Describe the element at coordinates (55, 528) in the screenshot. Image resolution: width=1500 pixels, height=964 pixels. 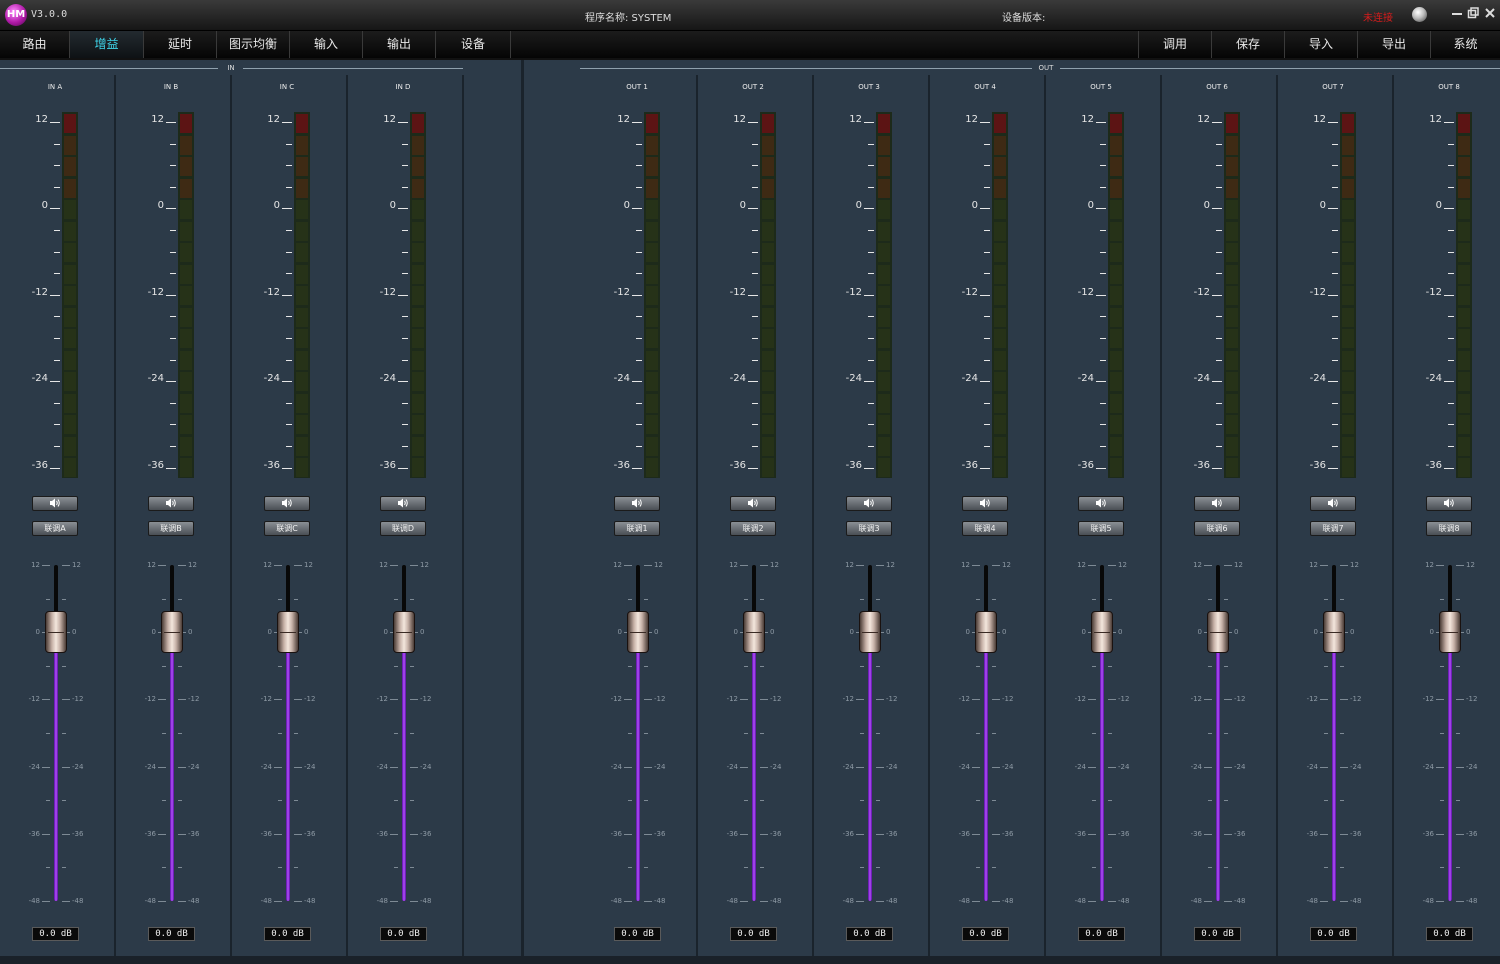
I see `link-button: 联调A` at that location.